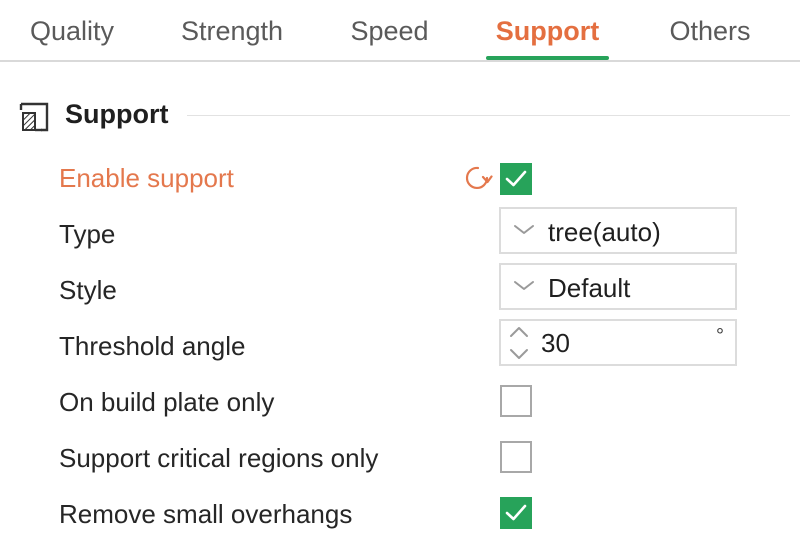  I want to click on style-label: Style, so click(88, 290).